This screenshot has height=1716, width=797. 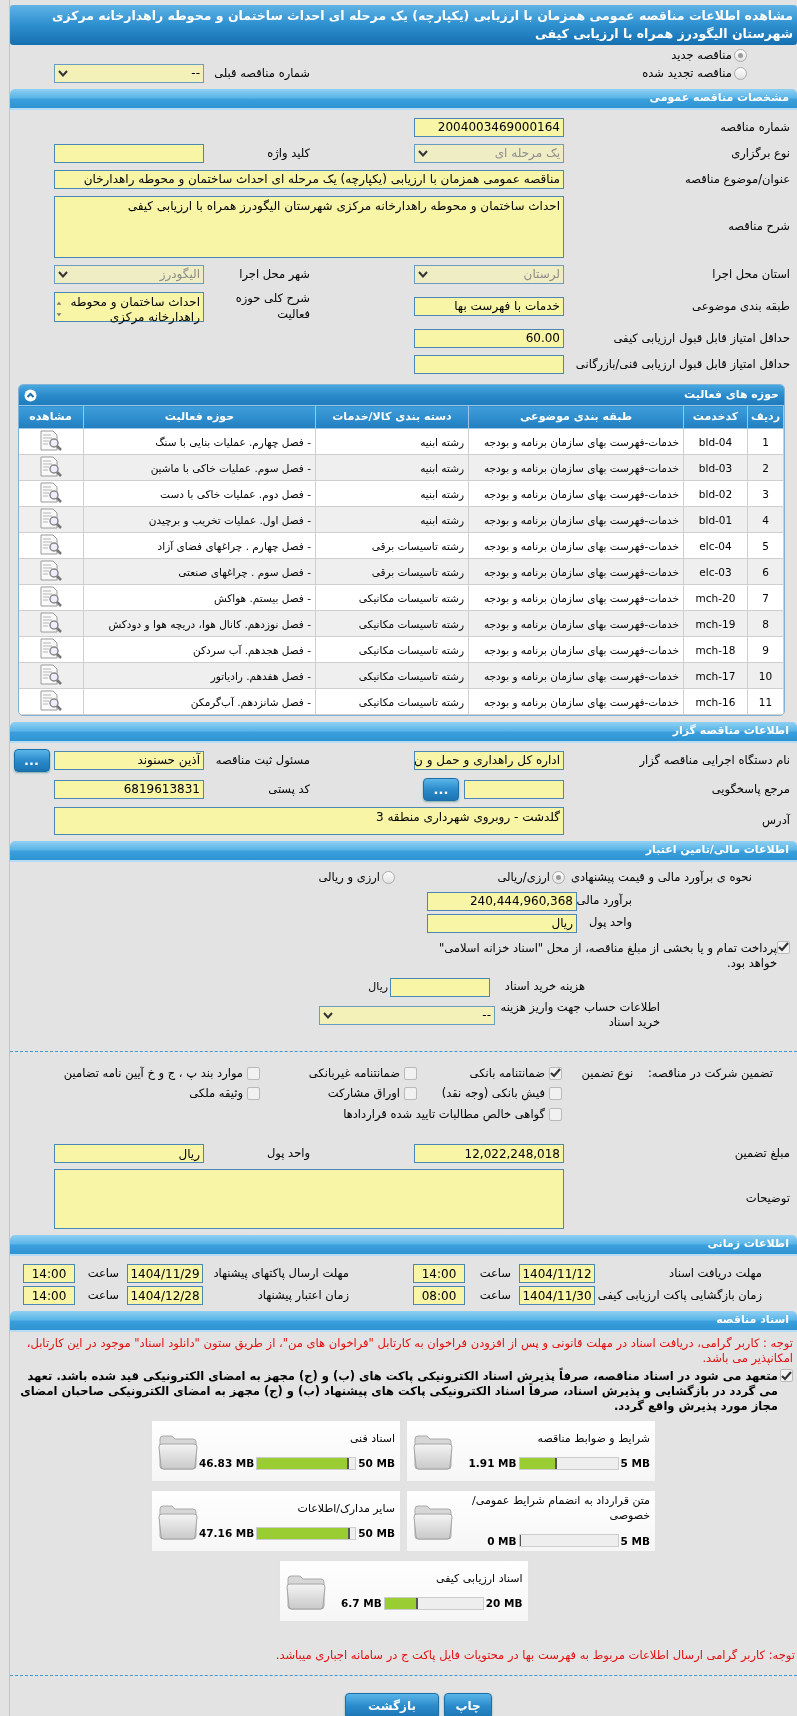 What do you see at coordinates (765, 467) in the screenshot?
I see `table-cell: 2` at bounding box center [765, 467].